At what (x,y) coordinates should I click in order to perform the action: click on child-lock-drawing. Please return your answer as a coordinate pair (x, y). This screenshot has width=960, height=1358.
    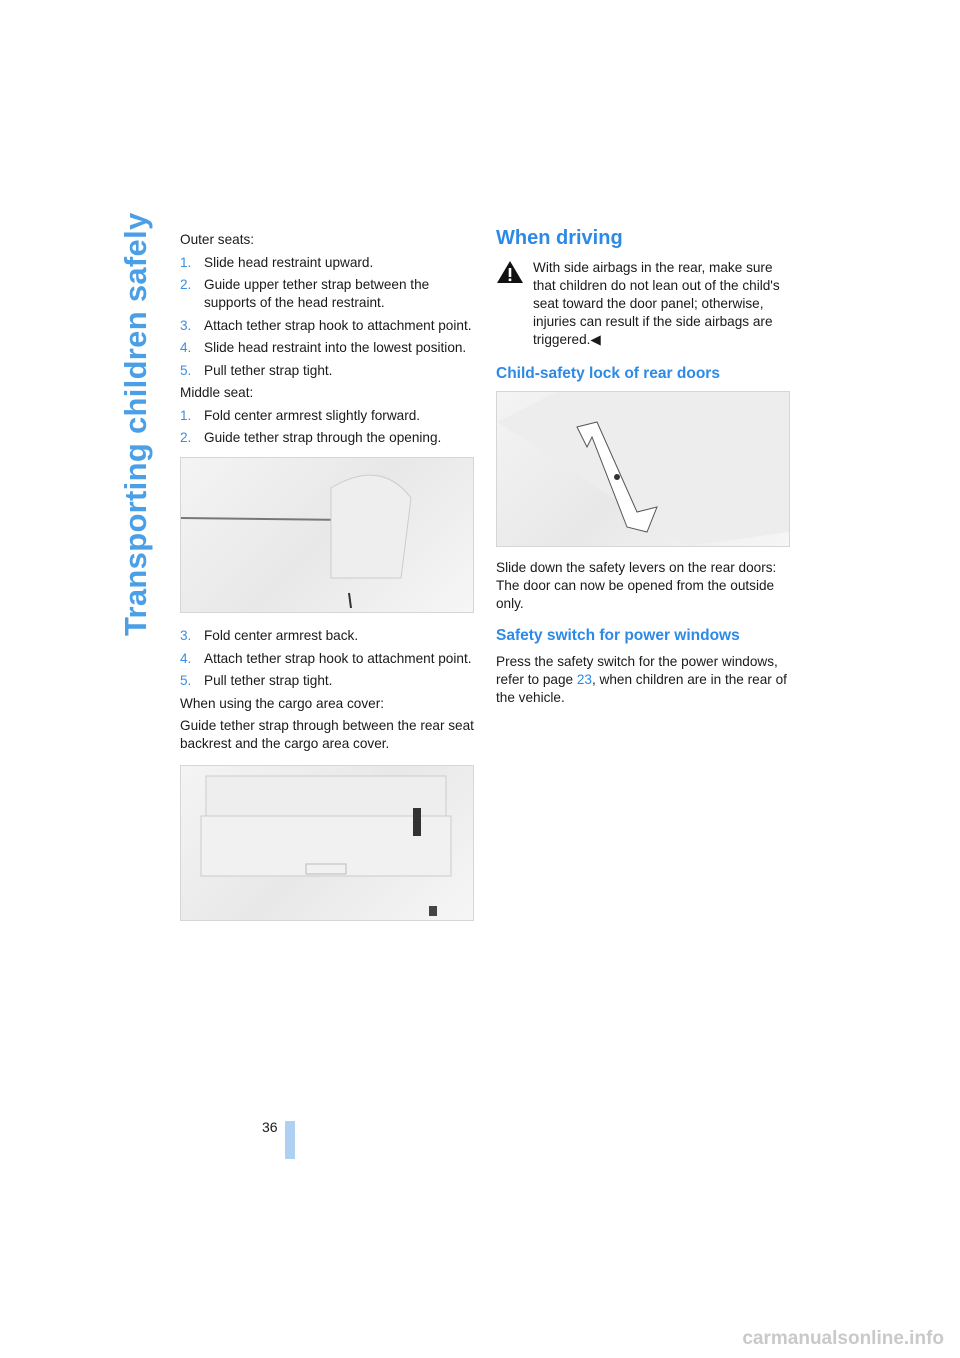
    Looking at the image, I should click on (643, 469).